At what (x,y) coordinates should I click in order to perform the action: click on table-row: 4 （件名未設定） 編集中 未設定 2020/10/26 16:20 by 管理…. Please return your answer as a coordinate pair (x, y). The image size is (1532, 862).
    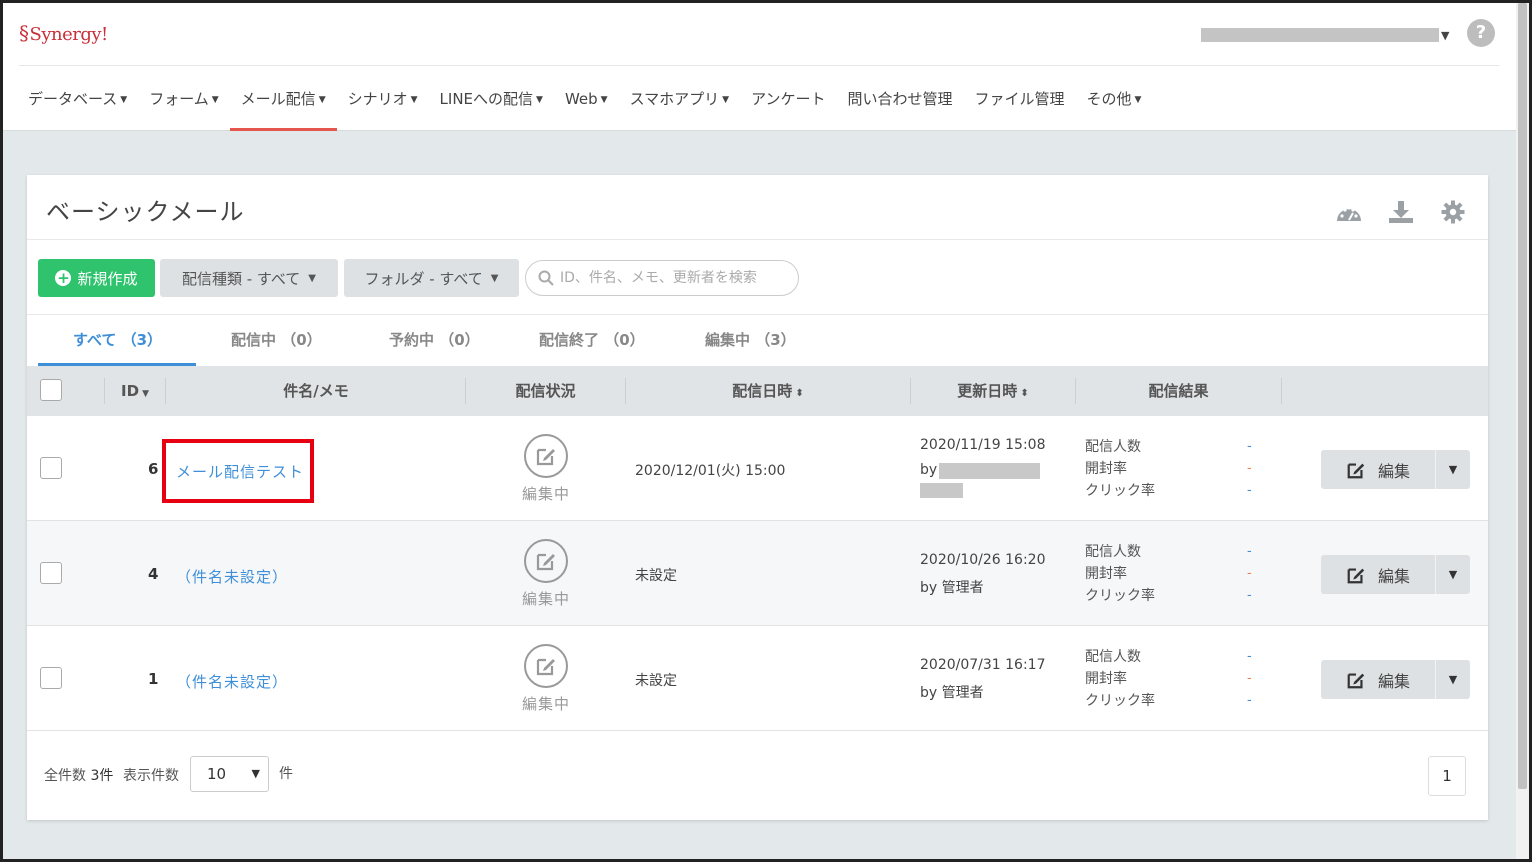
    Looking at the image, I should click on (757, 573).